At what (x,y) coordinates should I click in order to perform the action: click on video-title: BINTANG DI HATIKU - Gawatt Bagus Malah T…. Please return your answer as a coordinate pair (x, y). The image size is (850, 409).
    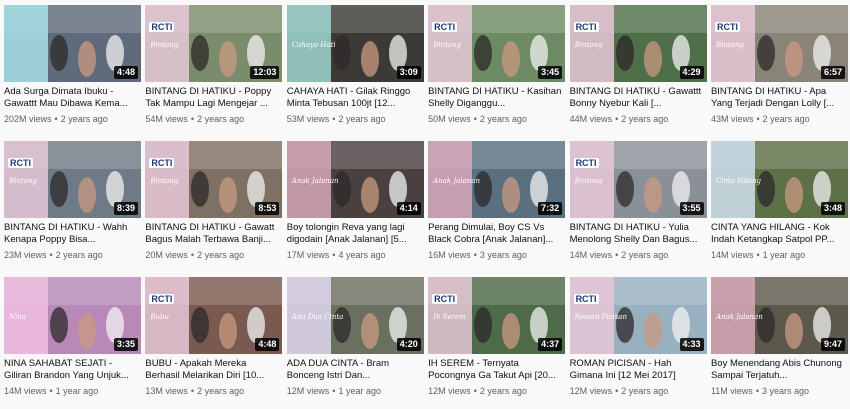
    Looking at the image, I should click on (213, 234).